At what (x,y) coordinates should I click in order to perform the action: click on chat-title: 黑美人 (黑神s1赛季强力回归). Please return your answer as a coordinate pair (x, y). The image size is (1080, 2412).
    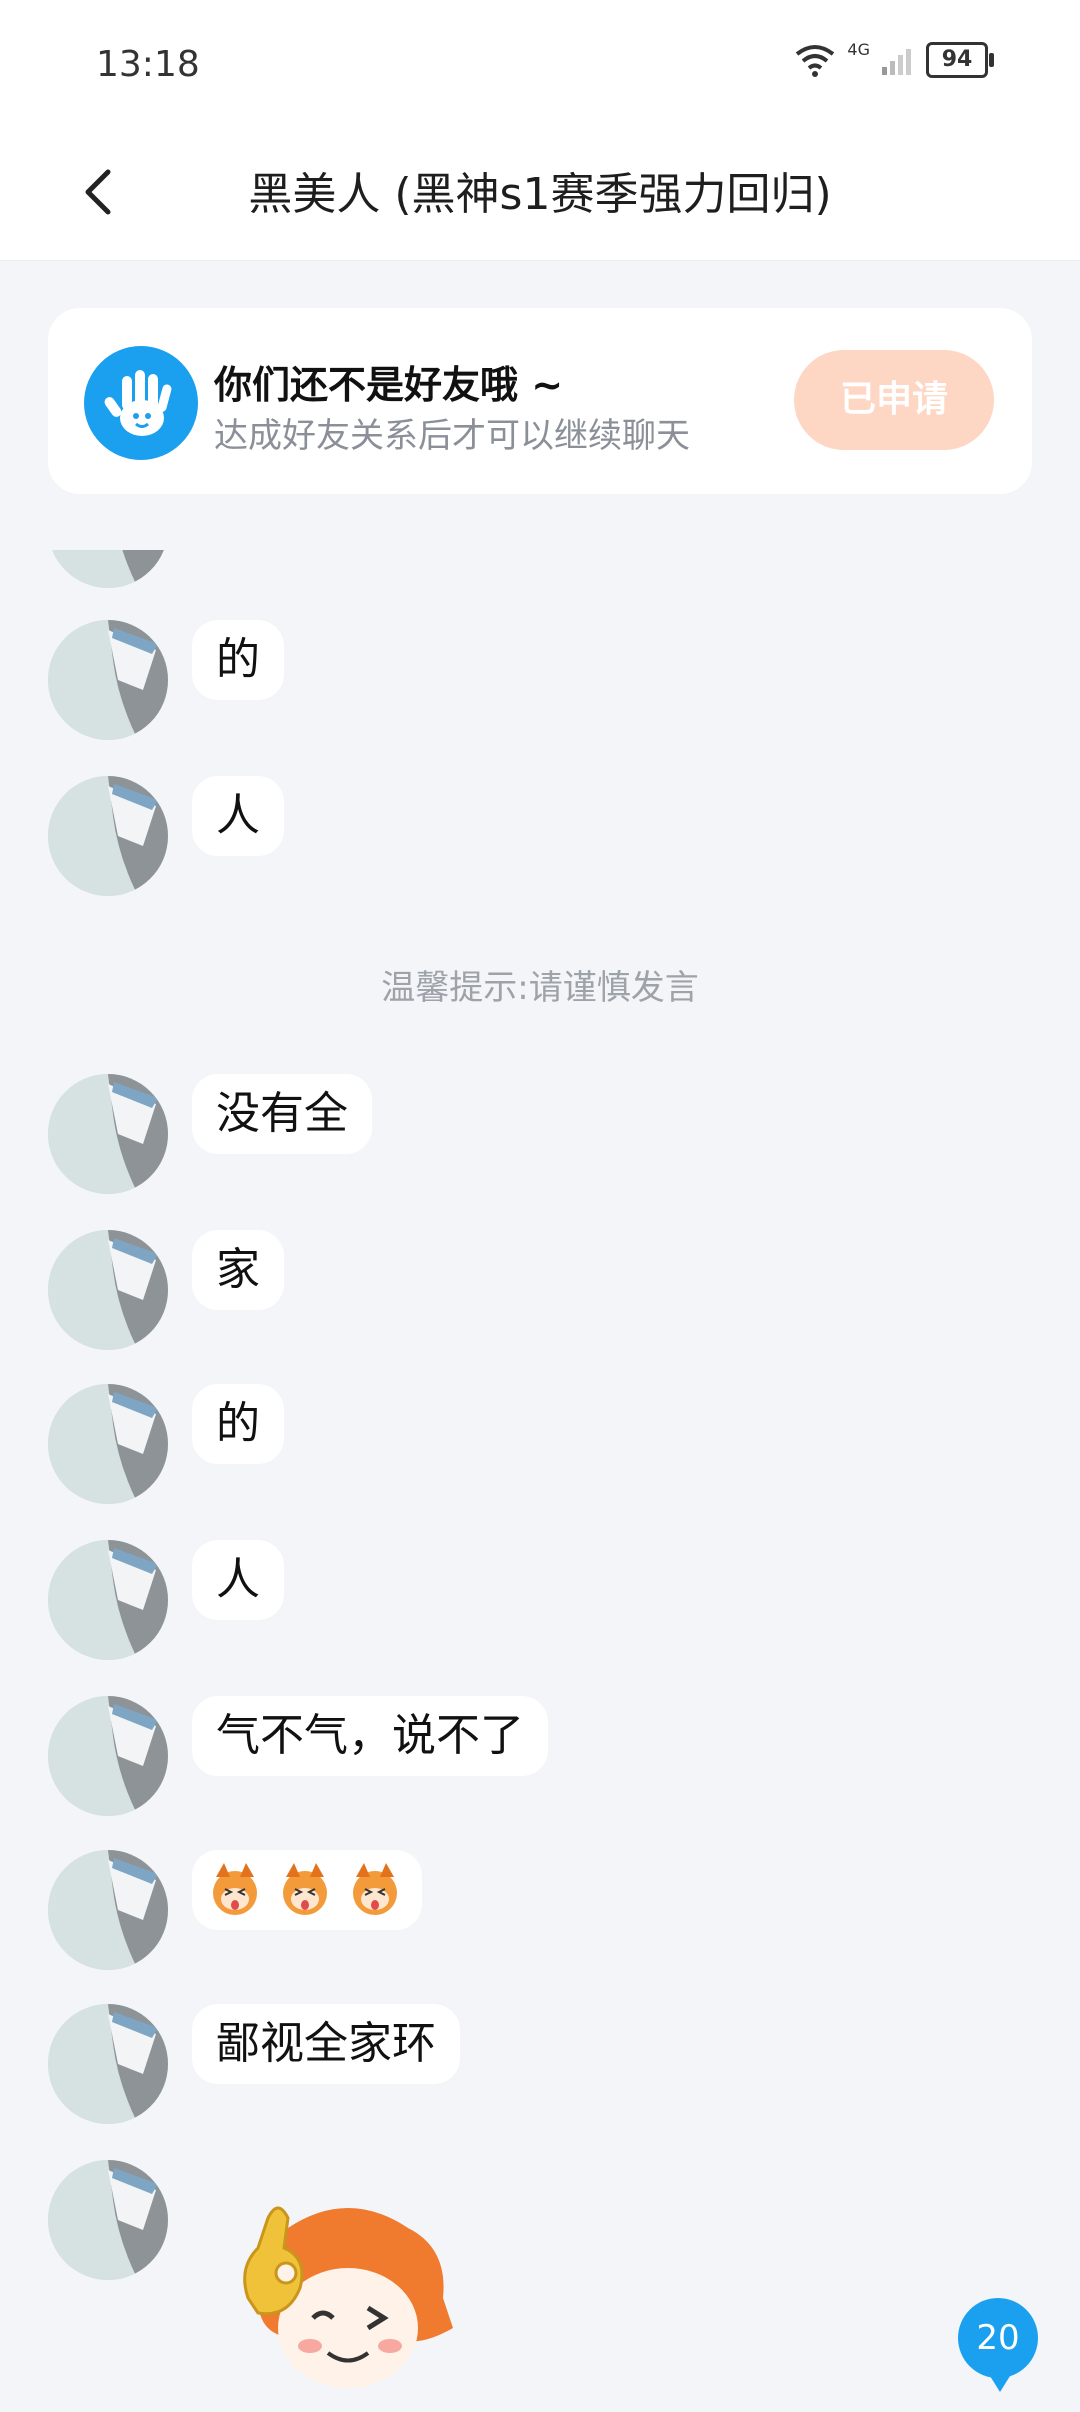
    Looking at the image, I should click on (540, 194).